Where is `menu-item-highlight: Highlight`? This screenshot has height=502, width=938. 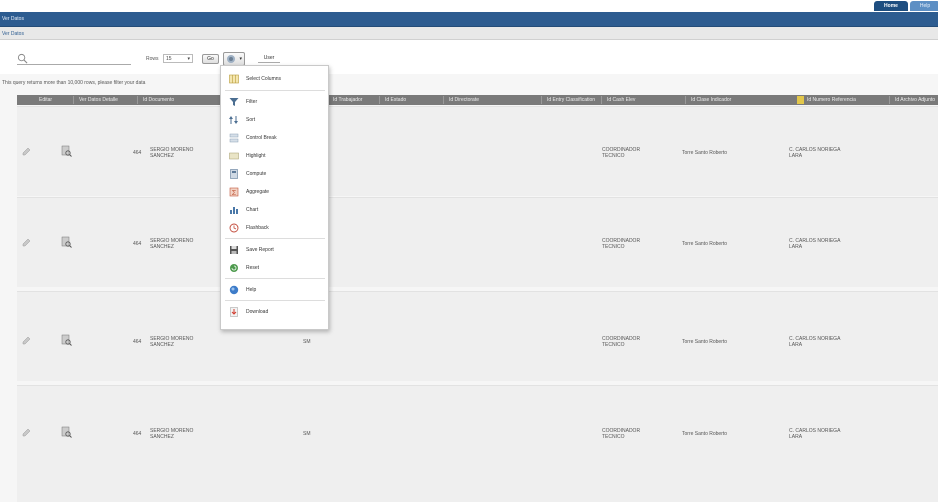 menu-item-highlight: Highlight is located at coordinates (275, 156).